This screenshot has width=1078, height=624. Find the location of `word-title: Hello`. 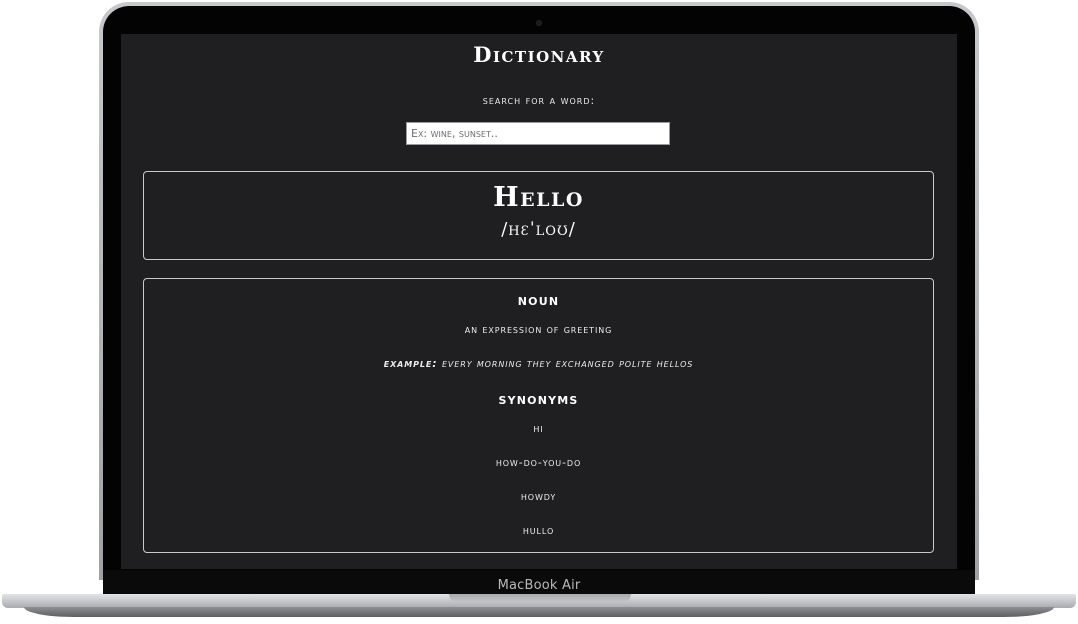

word-title: Hello is located at coordinates (538, 197).